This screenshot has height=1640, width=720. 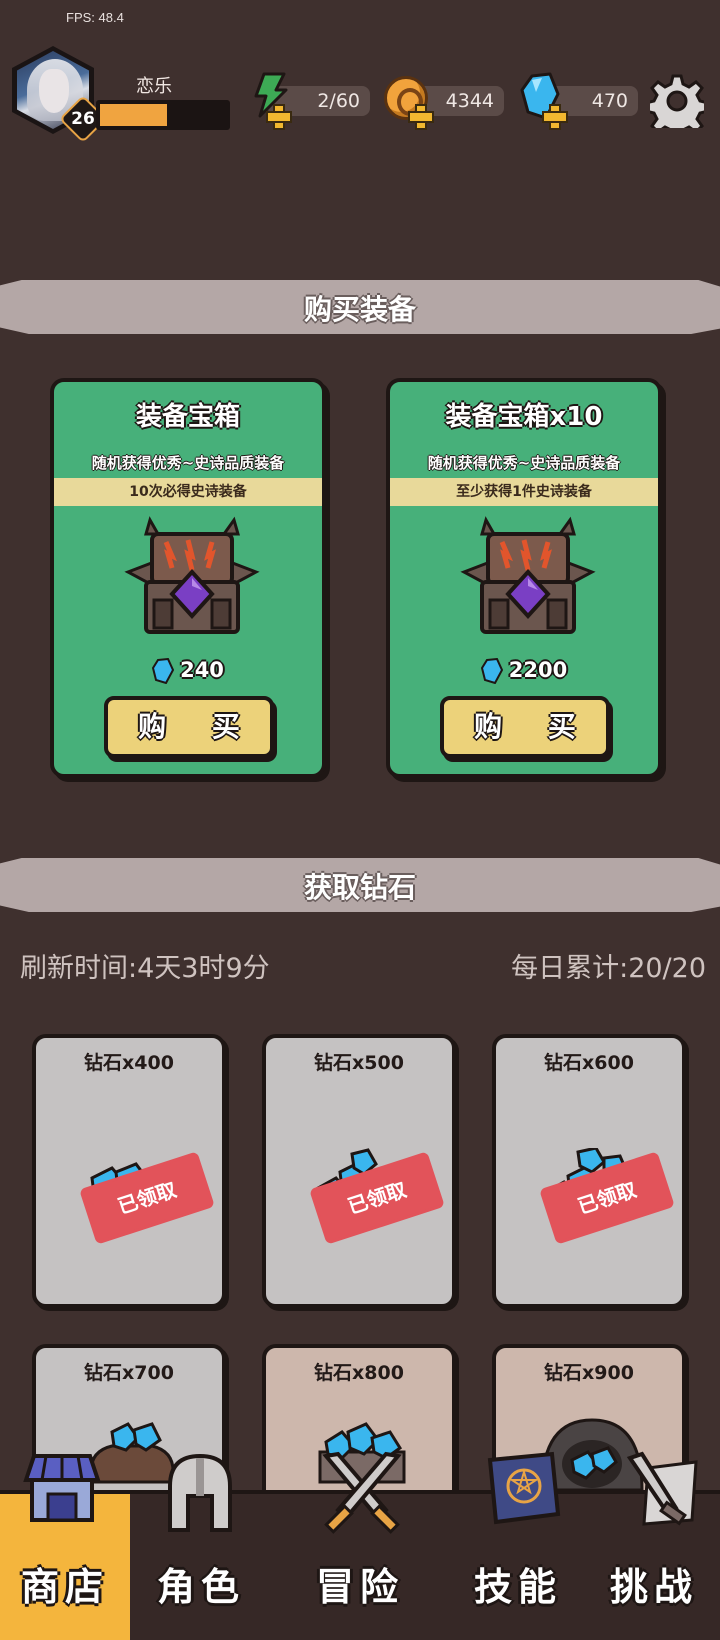 What do you see at coordinates (64, 1587) in the screenshot?
I see `nav-tab-label: 商店` at bounding box center [64, 1587].